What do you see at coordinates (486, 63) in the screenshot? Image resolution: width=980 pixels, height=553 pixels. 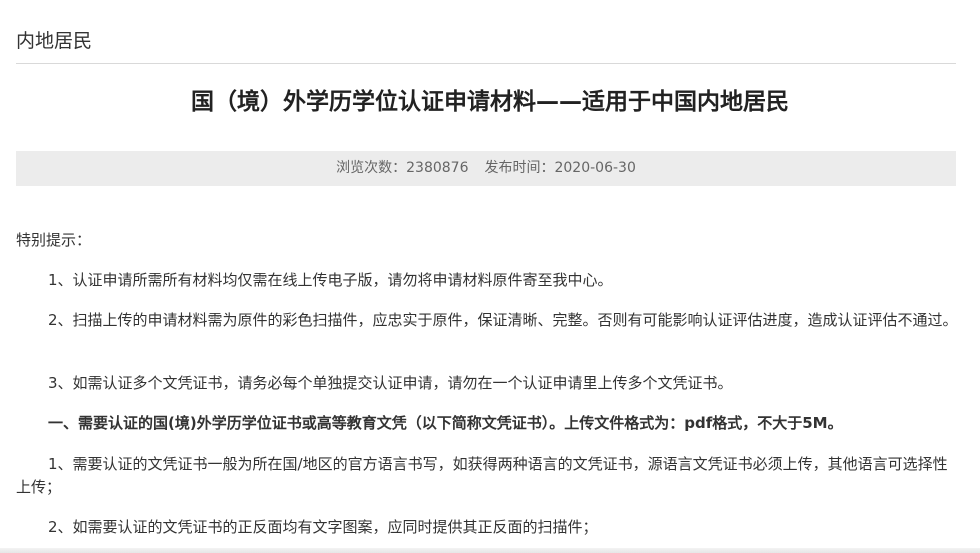 I see `section-divider` at bounding box center [486, 63].